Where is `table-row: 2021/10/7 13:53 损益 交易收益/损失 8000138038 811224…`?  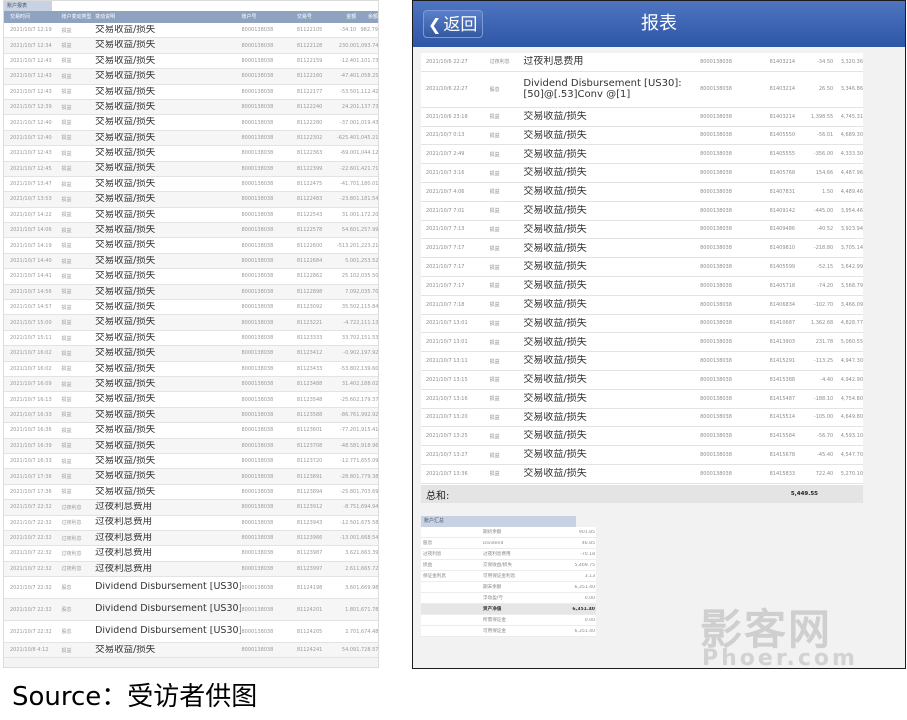 table-row: 2021/10/7 13:53 损益 交易收益/损失 8000138038 811224… is located at coordinates (191, 200).